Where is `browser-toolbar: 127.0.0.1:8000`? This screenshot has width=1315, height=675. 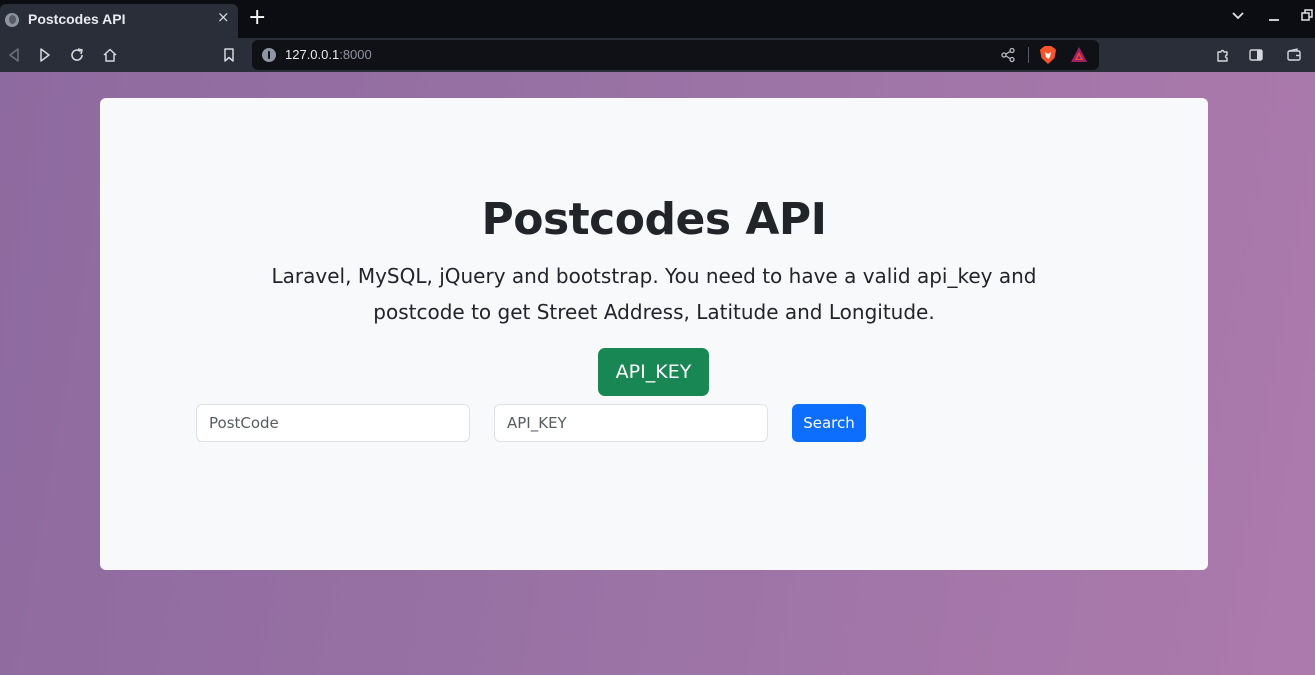
browser-toolbar: 127.0.0.1:8000 is located at coordinates (657, 55).